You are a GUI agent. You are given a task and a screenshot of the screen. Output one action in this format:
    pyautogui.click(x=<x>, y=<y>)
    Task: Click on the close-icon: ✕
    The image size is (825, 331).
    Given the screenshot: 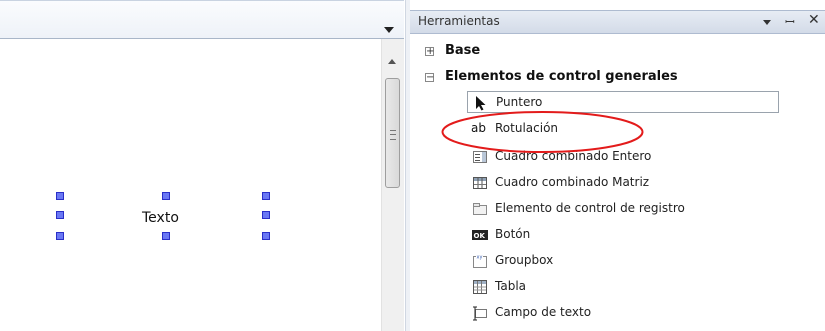 What is the action you would take?
    pyautogui.click(x=814, y=20)
    